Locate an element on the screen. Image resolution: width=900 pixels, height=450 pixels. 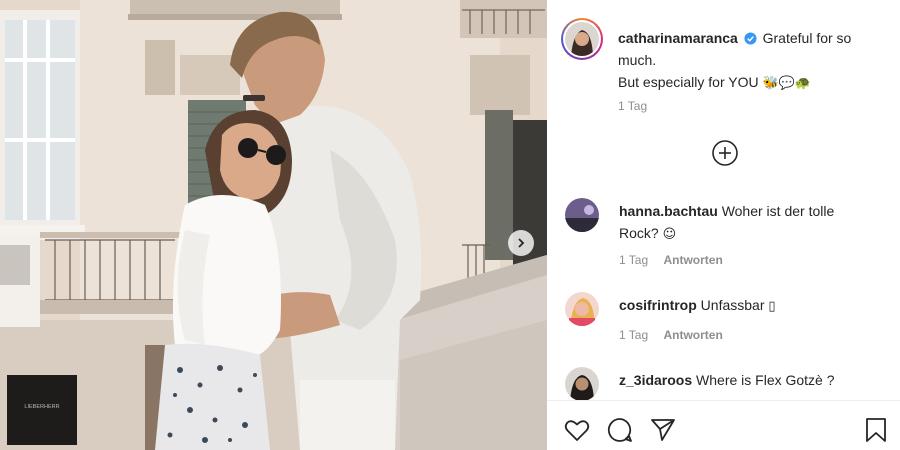
paper-plane-icon is located at coordinates (663, 430).